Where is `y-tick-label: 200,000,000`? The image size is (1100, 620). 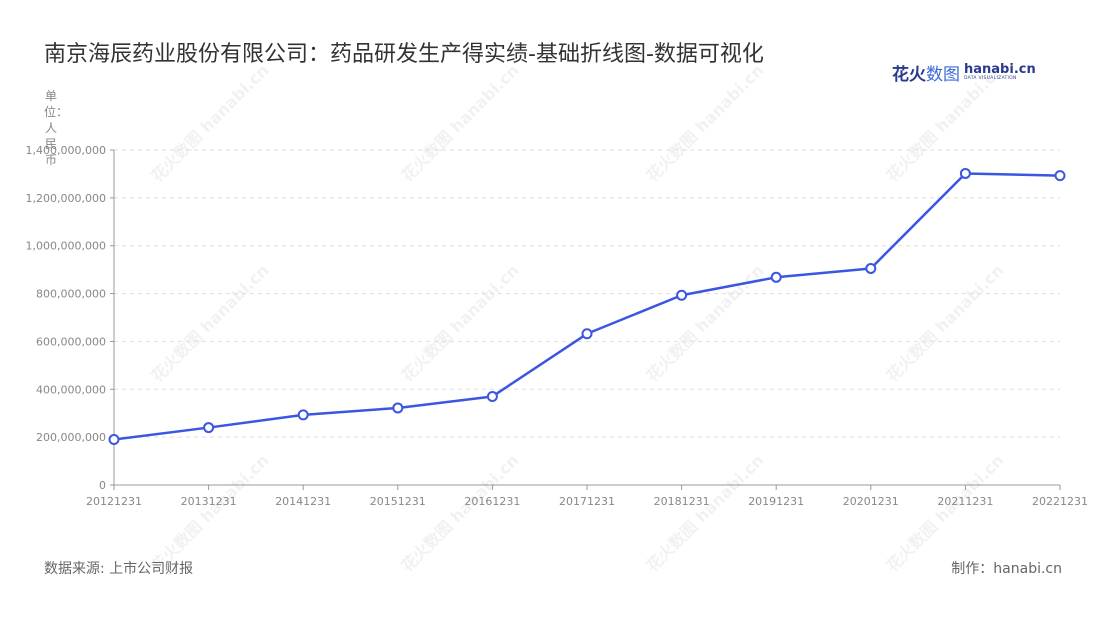 y-tick-label: 200,000,000 is located at coordinates (71, 437).